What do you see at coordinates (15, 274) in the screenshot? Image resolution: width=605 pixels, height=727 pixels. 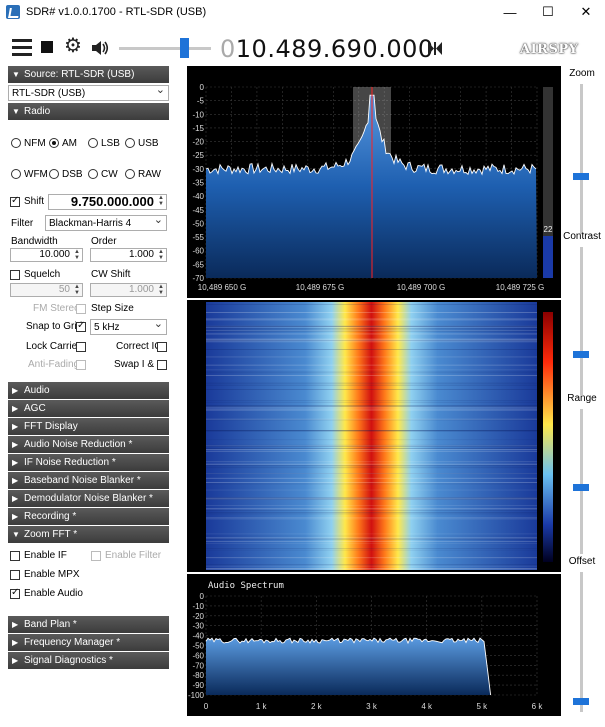 I see `squelch-checkbox` at bounding box center [15, 274].